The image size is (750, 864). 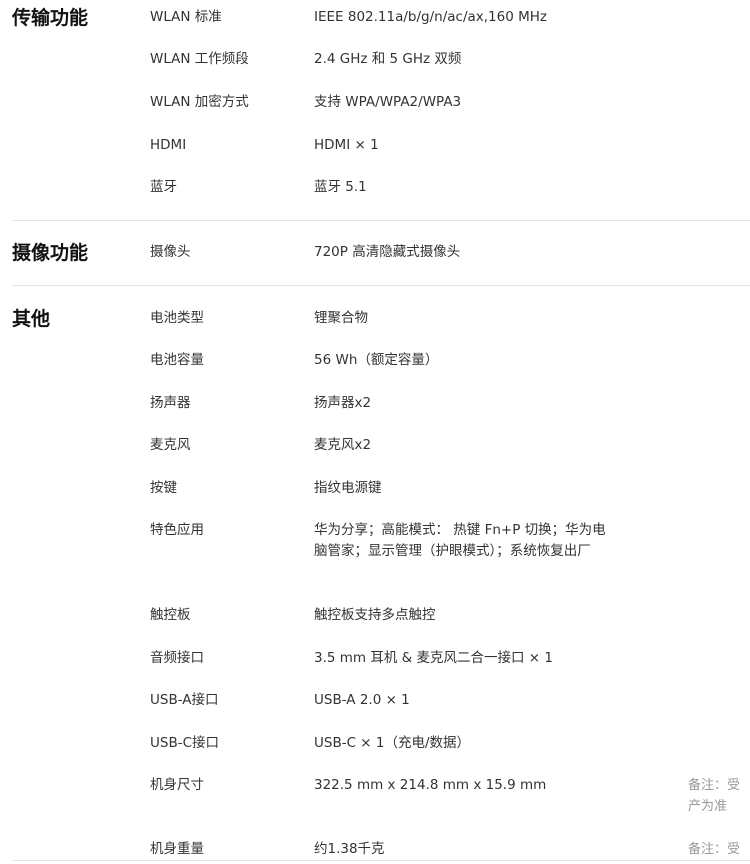 What do you see at coordinates (433, 658) in the screenshot?
I see `spec-value: 3.5 mm 耳机 & 麦克风二合一接口 × 1` at bounding box center [433, 658].